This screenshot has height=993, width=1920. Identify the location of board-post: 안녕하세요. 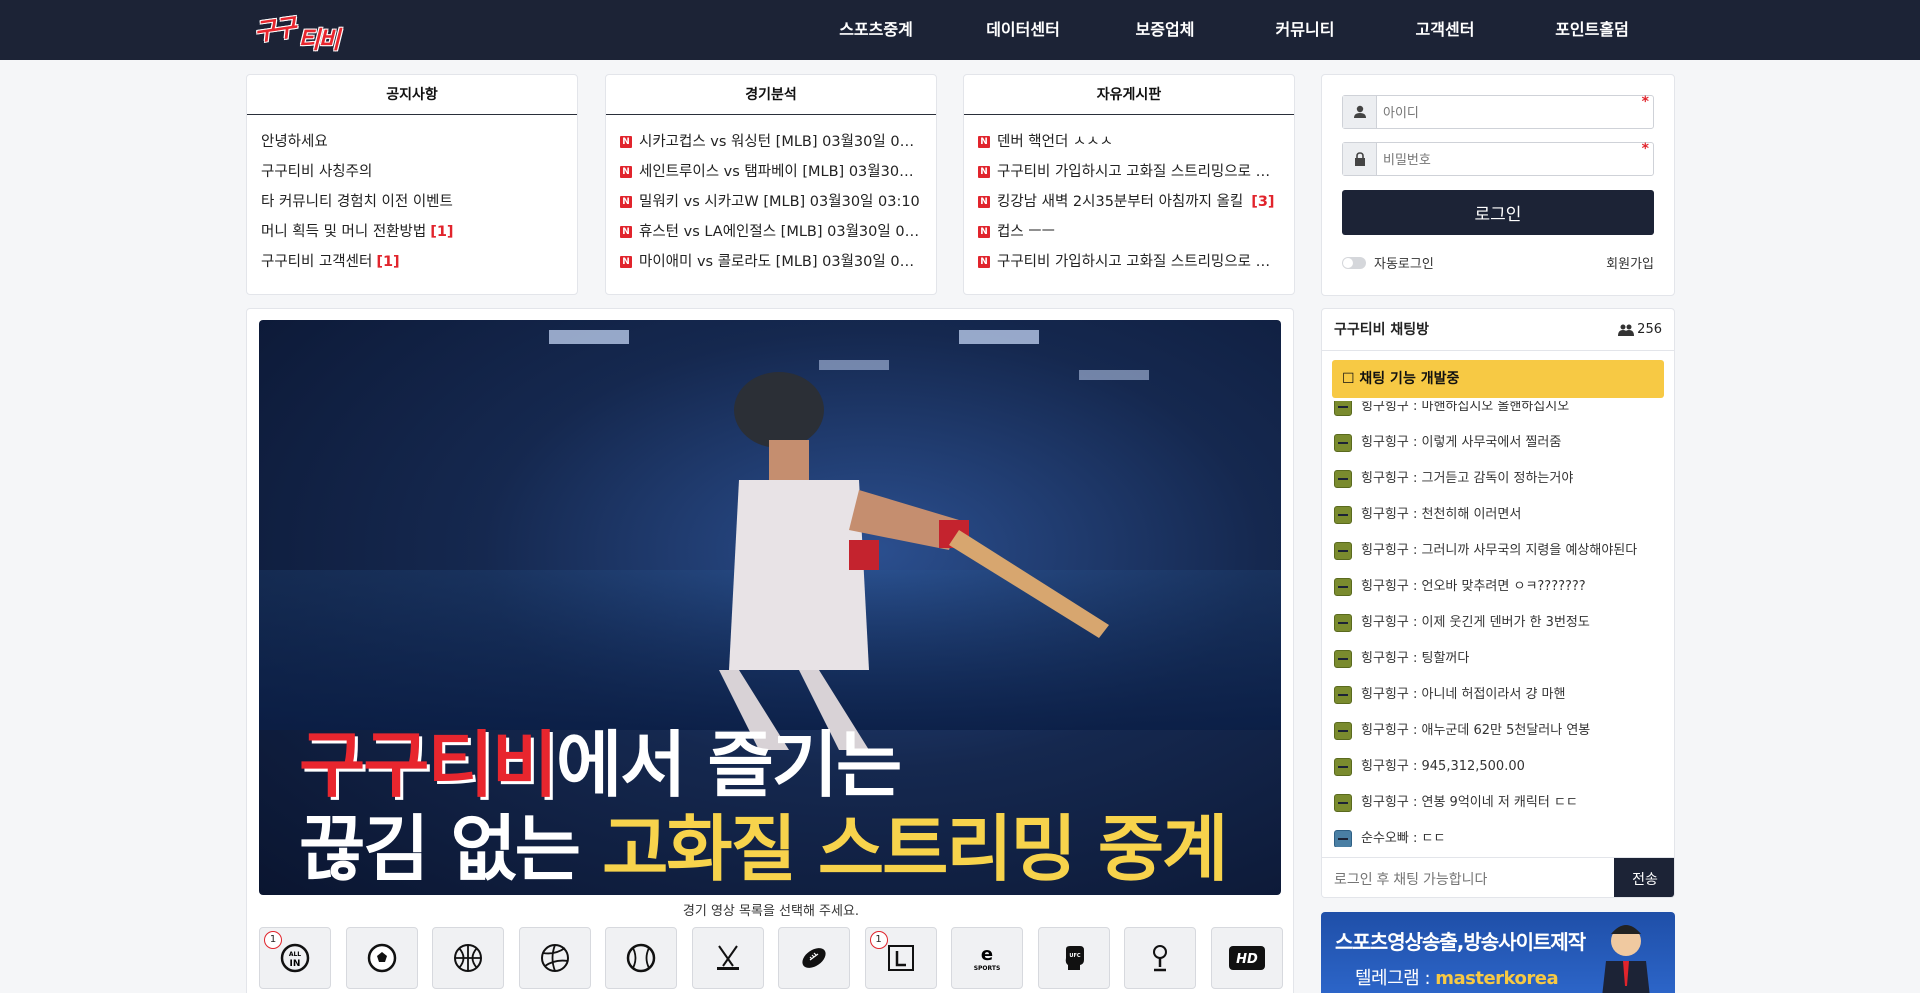
(412, 142).